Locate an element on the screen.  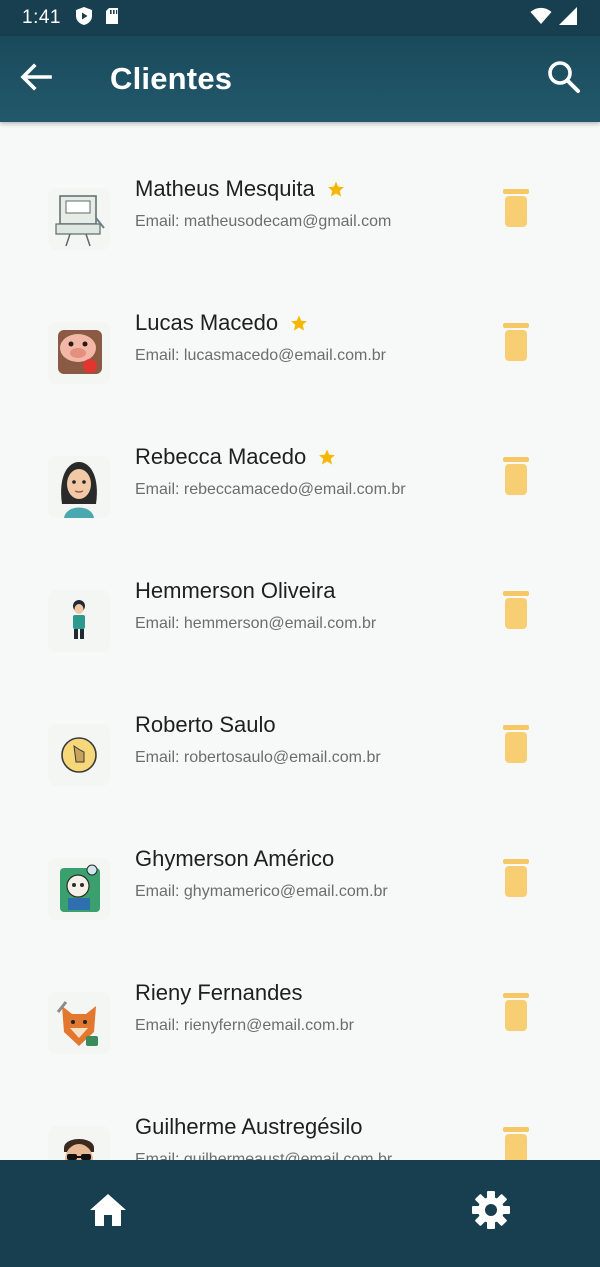
client-email: Email: robertosaulo@email.com.br is located at coordinates (258, 757).